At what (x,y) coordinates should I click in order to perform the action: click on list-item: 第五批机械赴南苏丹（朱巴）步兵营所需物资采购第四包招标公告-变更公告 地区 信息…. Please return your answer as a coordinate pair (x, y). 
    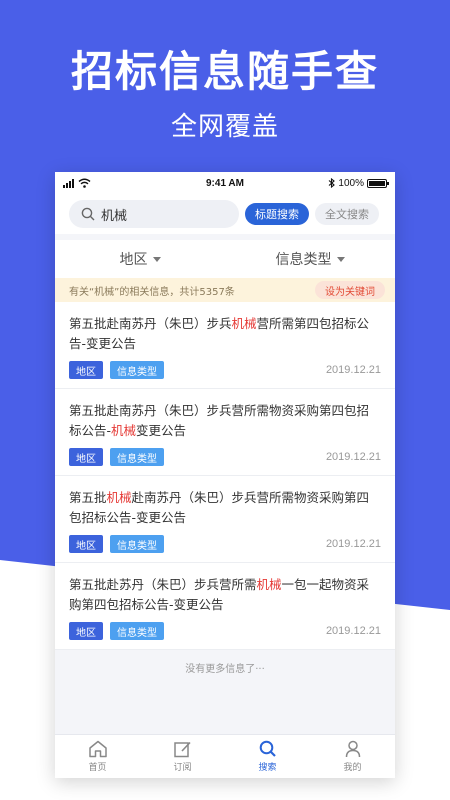
    Looking at the image, I should click on (225, 519).